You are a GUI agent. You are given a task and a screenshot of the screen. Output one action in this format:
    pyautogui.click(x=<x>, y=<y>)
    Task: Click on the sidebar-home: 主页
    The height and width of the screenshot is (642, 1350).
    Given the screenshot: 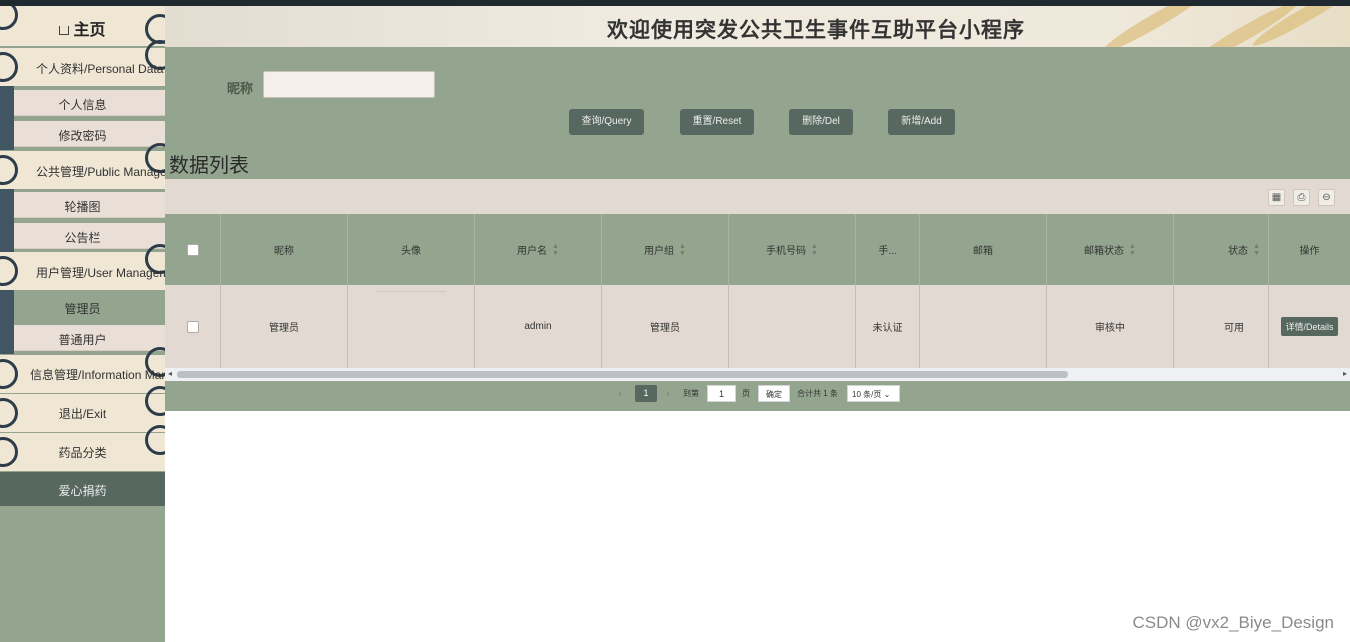 What is the action you would take?
    pyautogui.click(x=82, y=26)
    